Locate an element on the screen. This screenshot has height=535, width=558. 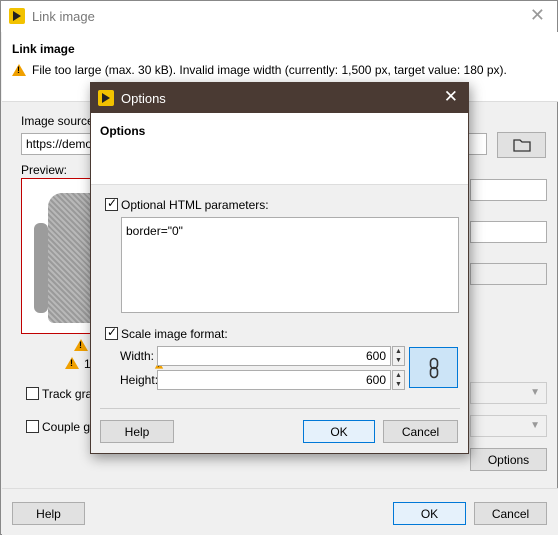
folder-icon is located at coordinates (521, 145).